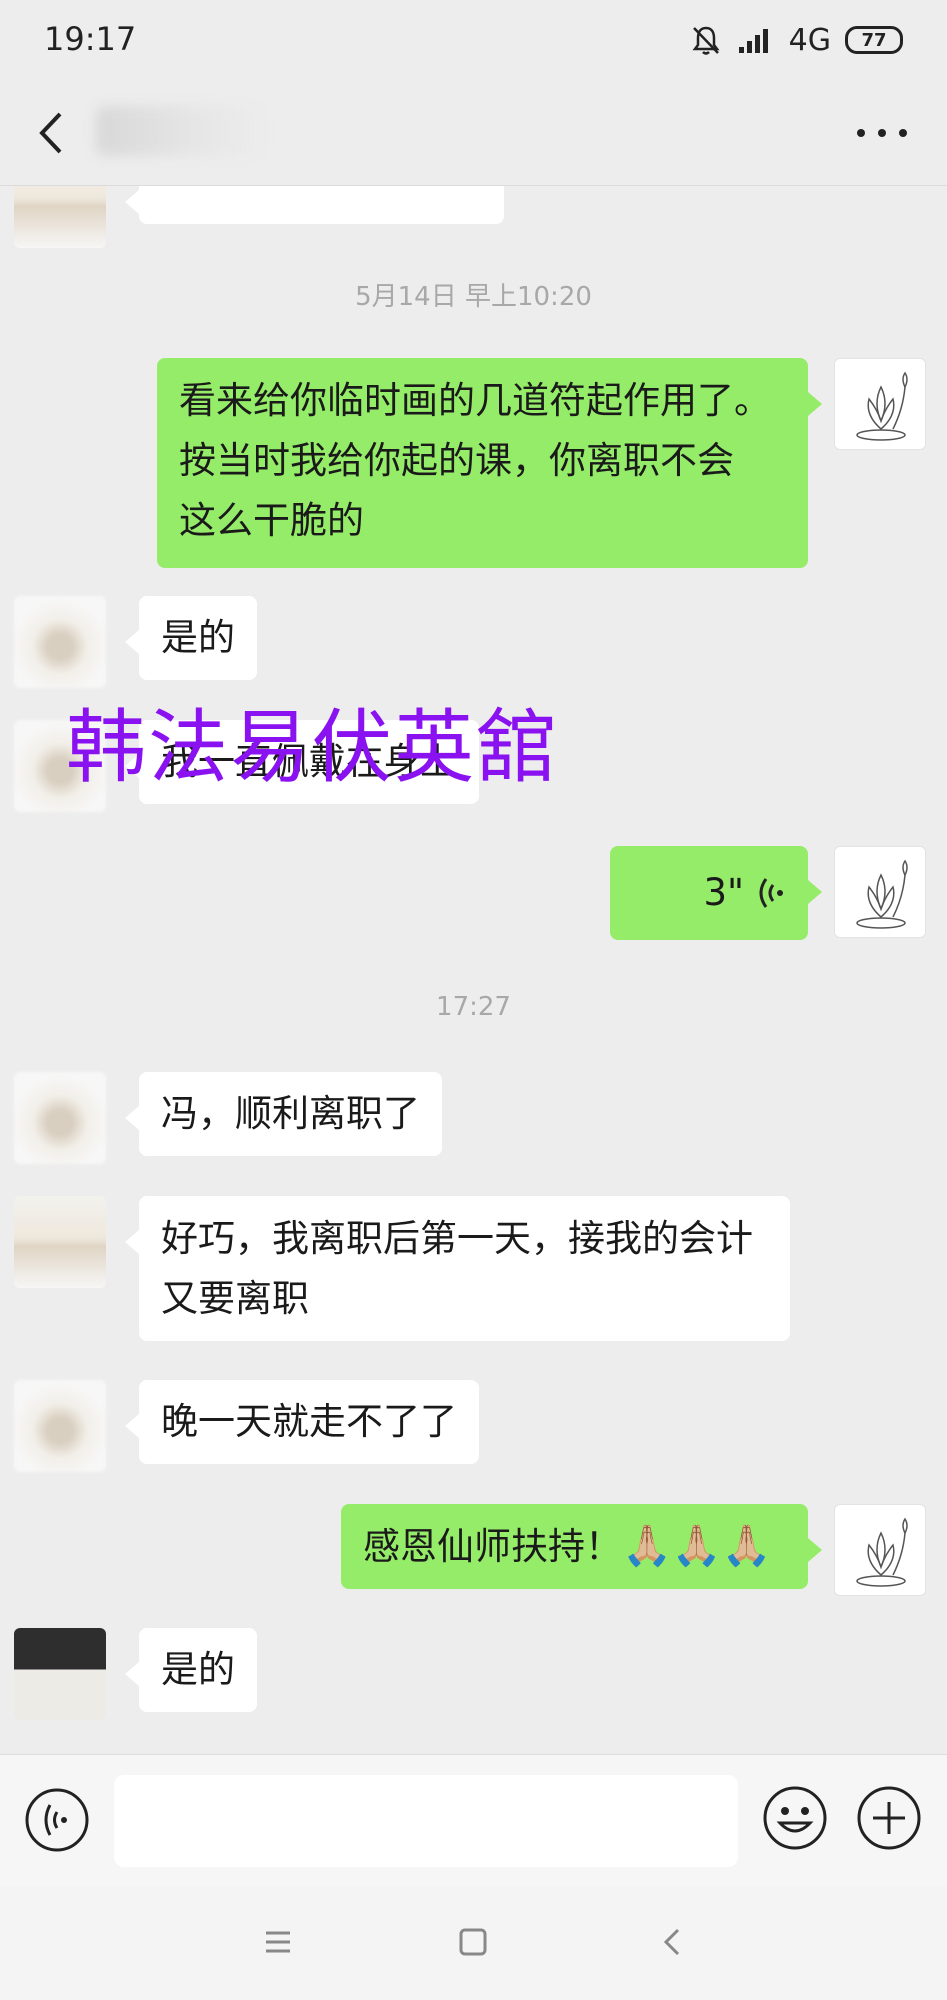 This screenshot has width=947, height=2000. Describe the element at coordinates (52, 133) in the screenshot. I see `back-icon` at that location.